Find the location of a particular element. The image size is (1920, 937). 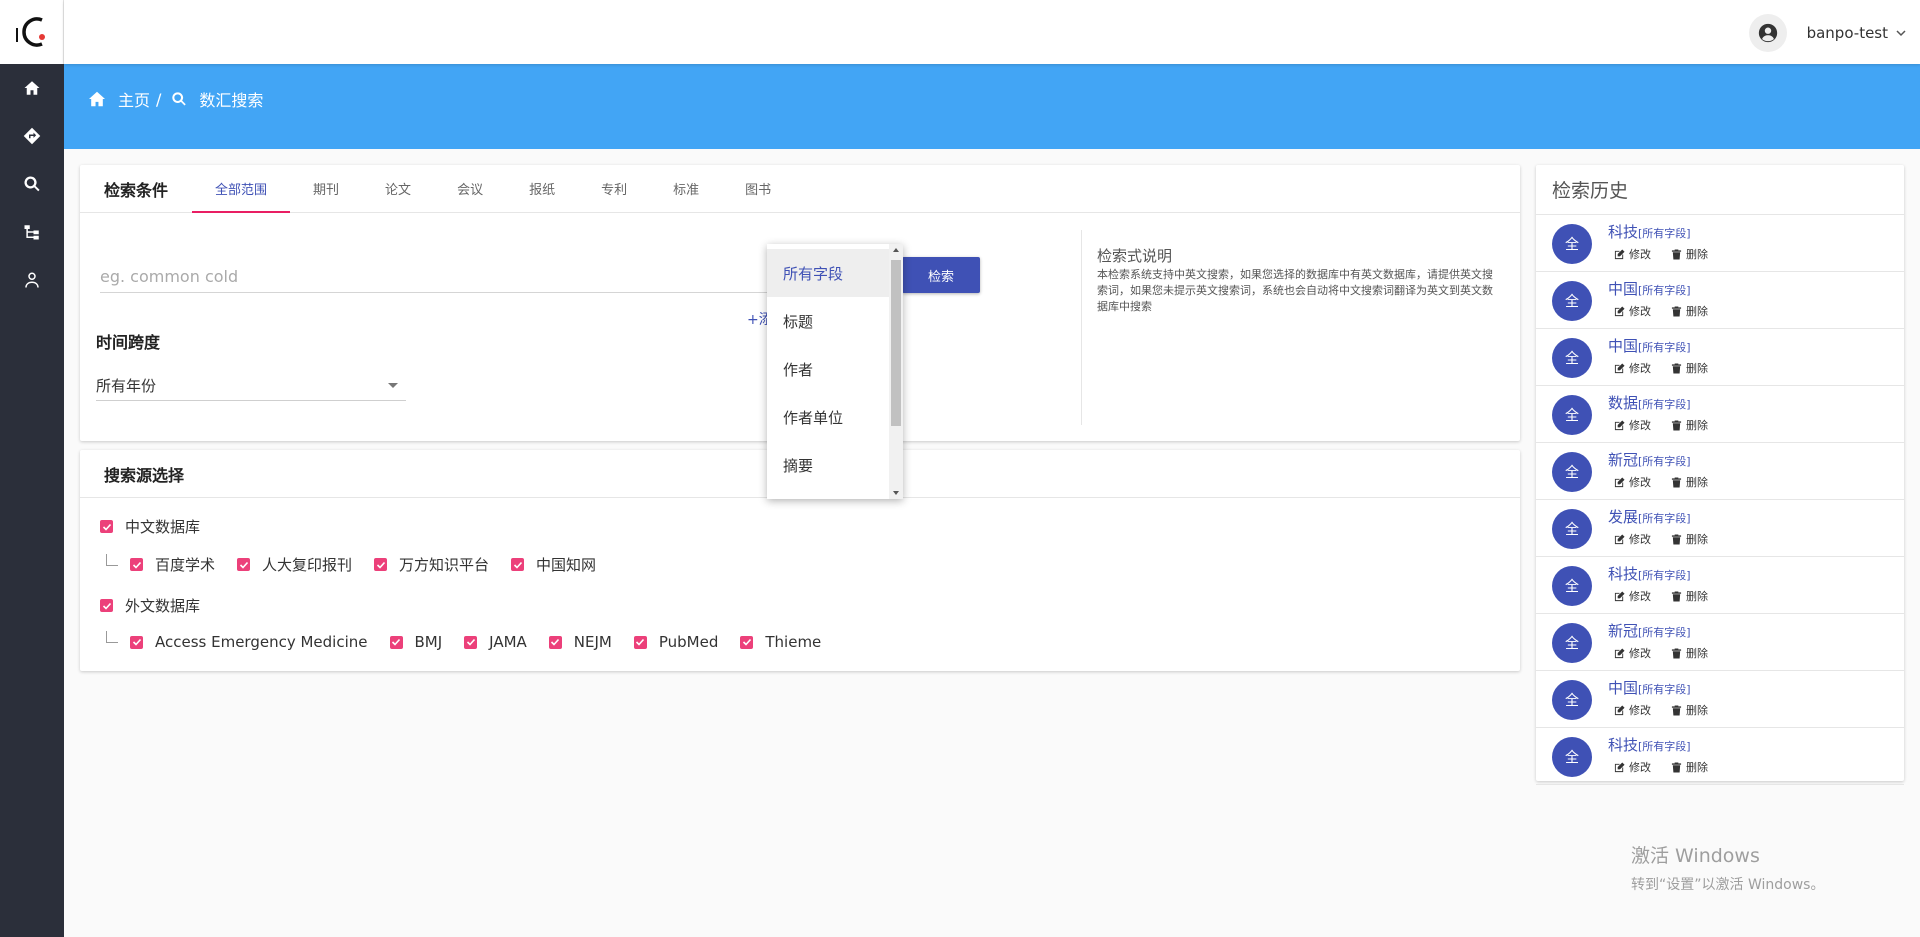

source-baidu-scholar: 百度学术 is located at coordinates (172, 564).